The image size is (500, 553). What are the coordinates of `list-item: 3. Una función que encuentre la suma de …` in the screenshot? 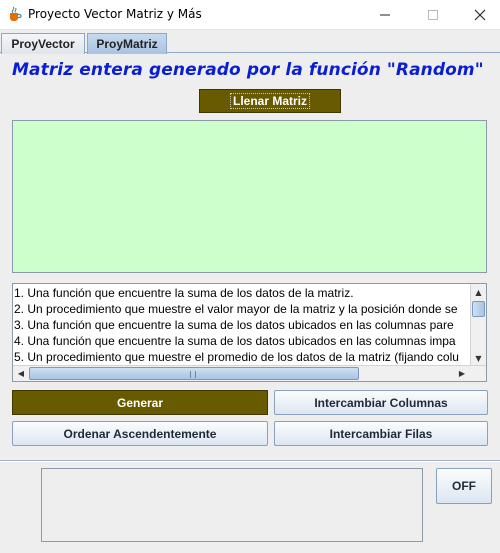 It's located at (234, 325).